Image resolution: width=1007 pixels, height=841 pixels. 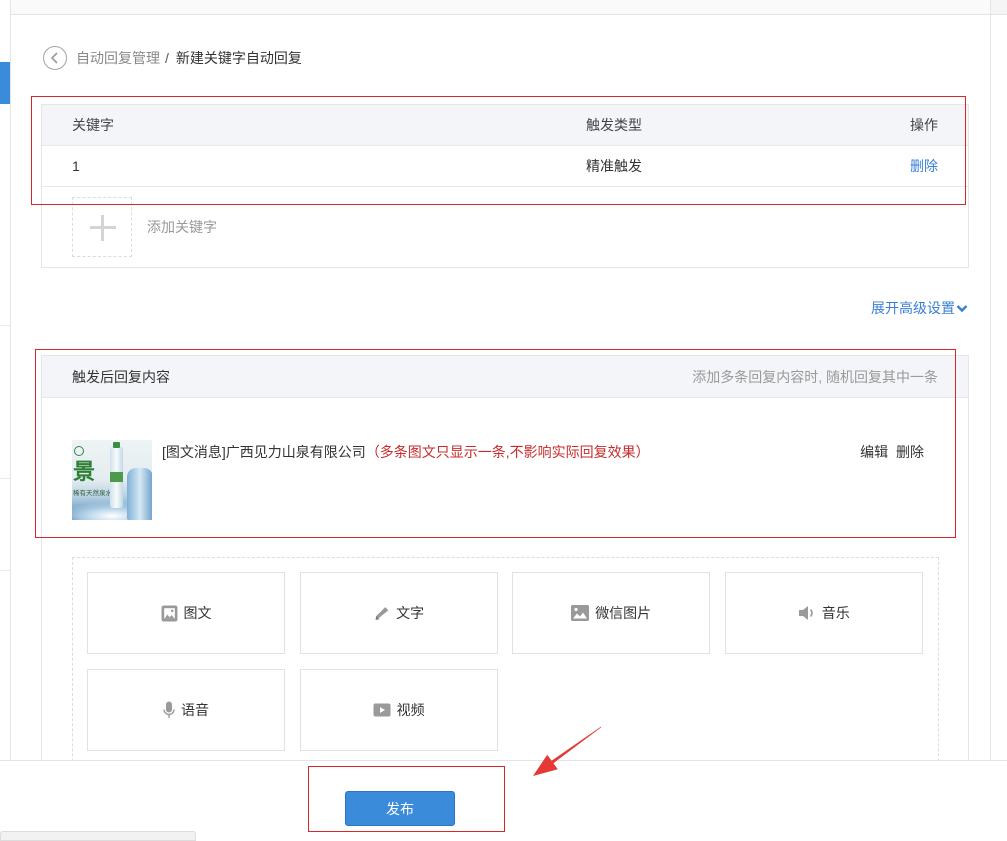 I want to click on add-text-button: 文字, so click(x=398, y=613).